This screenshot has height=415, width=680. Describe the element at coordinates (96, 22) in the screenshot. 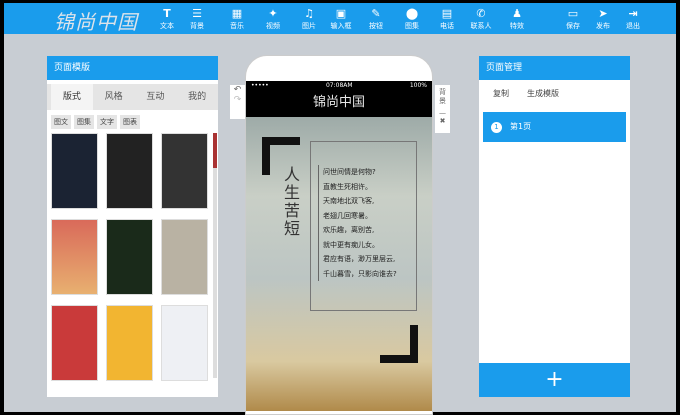

I see `logo: 锦尚中国` at that location.